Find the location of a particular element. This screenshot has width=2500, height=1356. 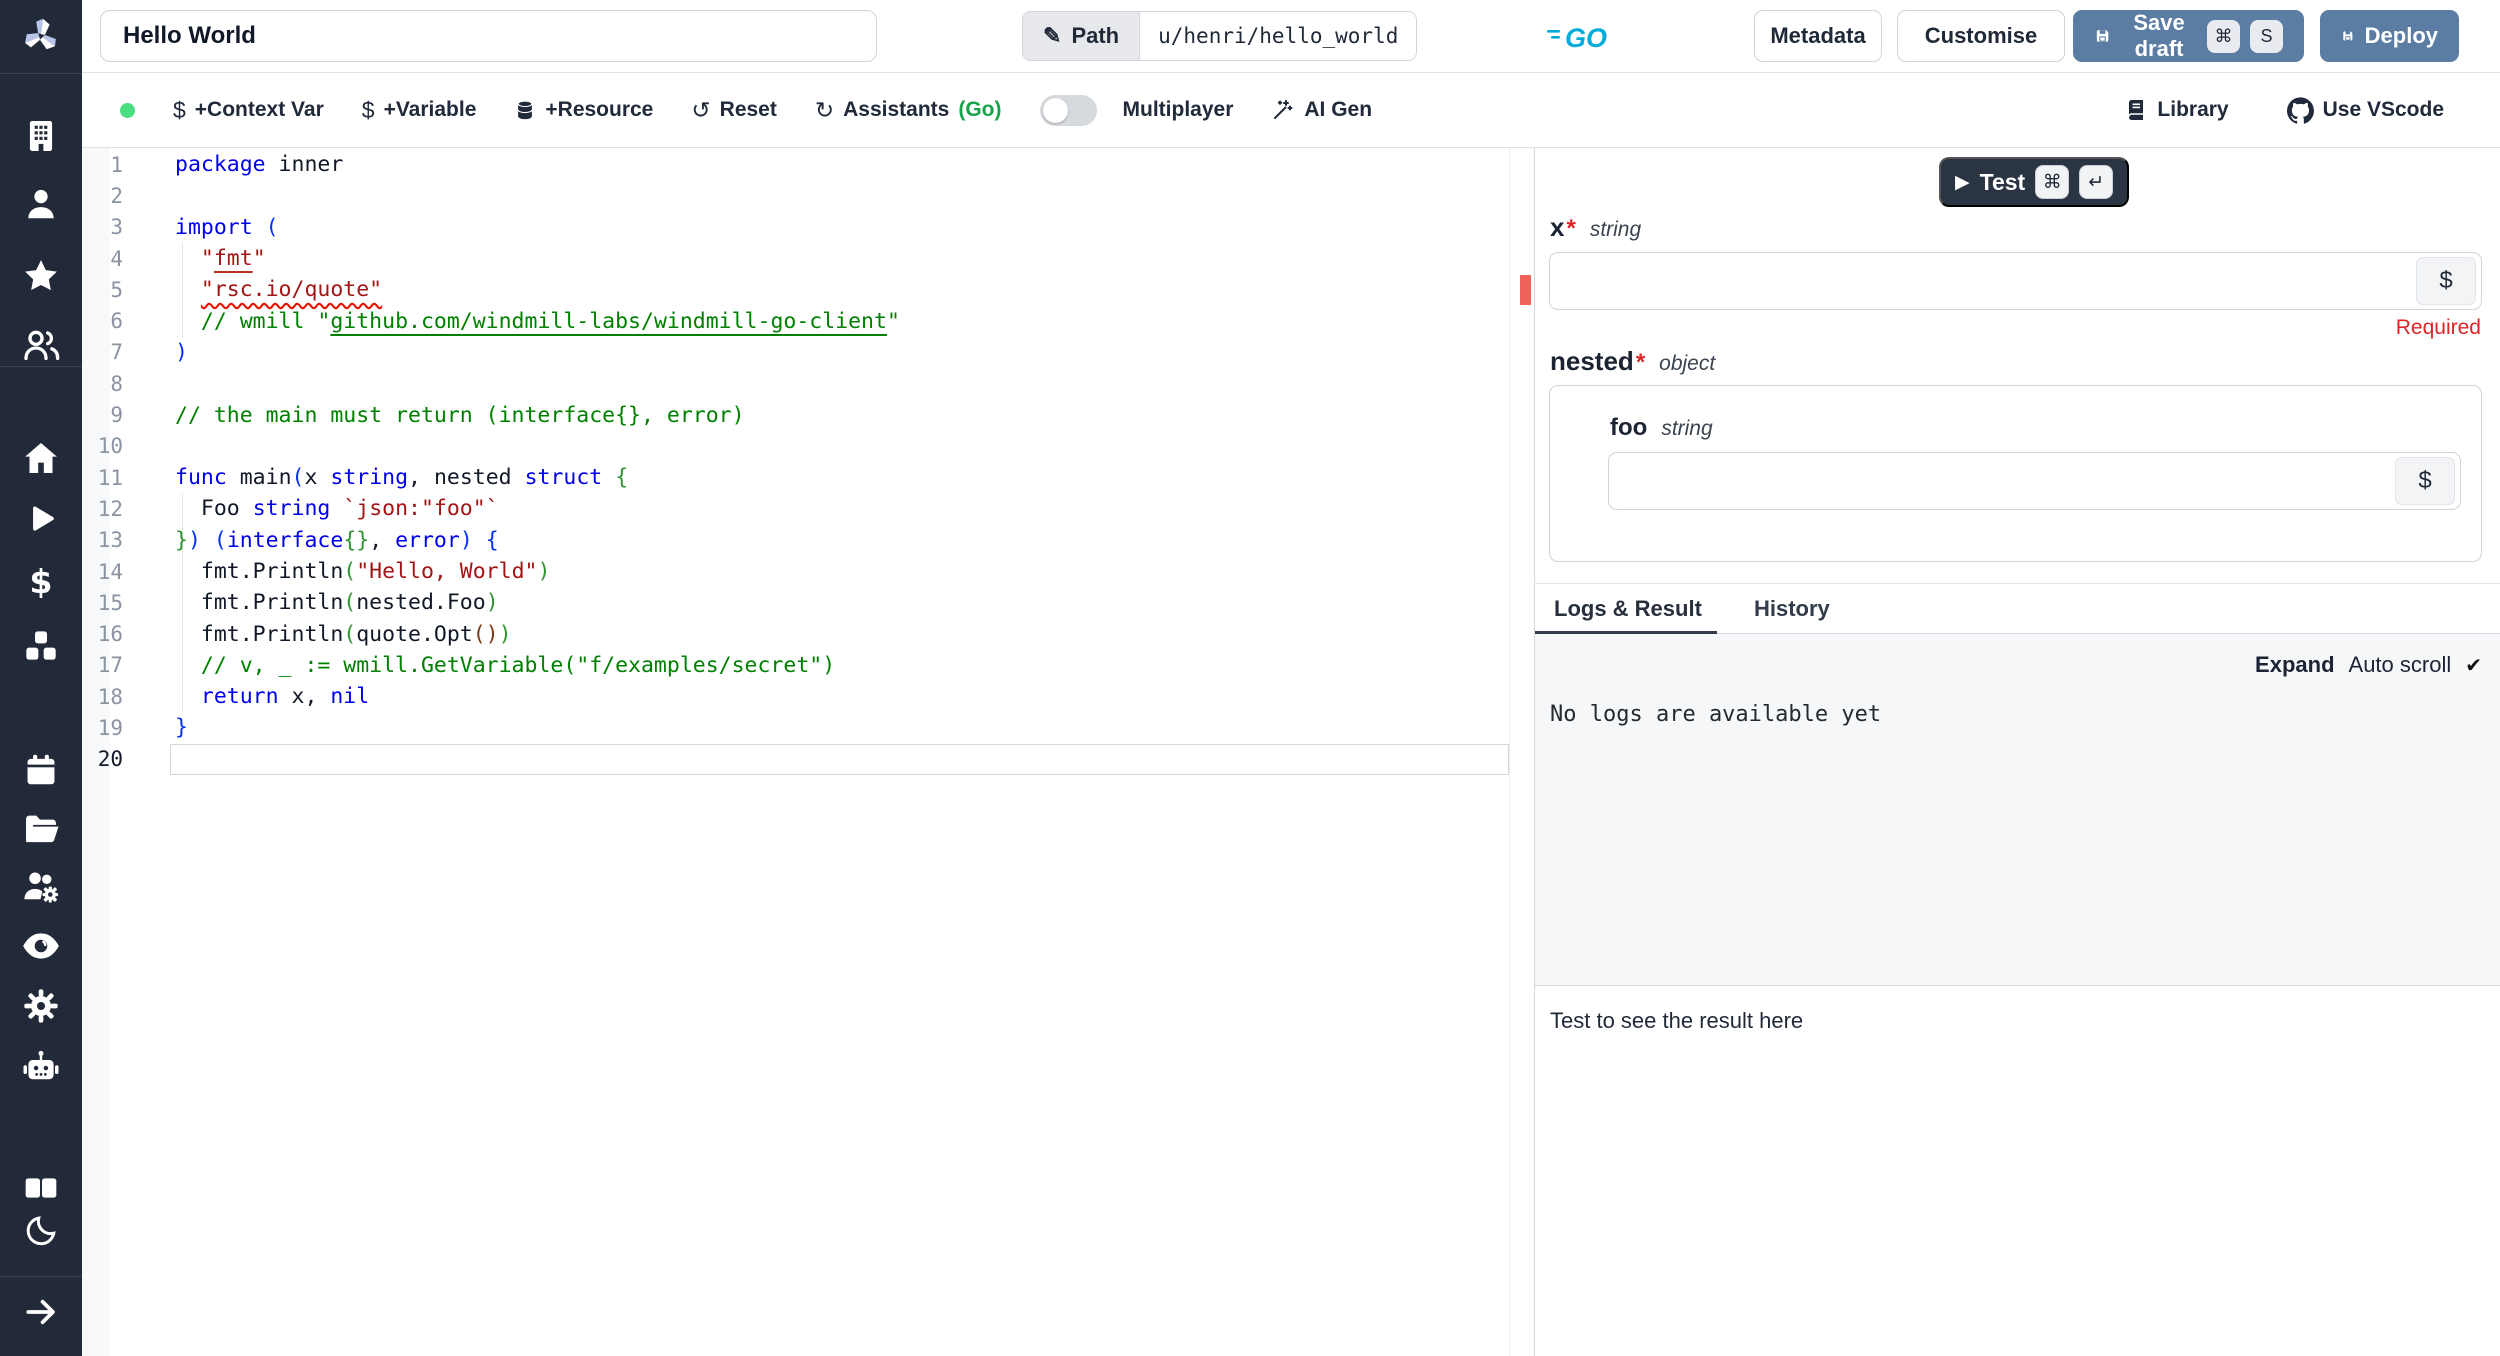

sidebar-item-groups is located at coordinates (41, 345).